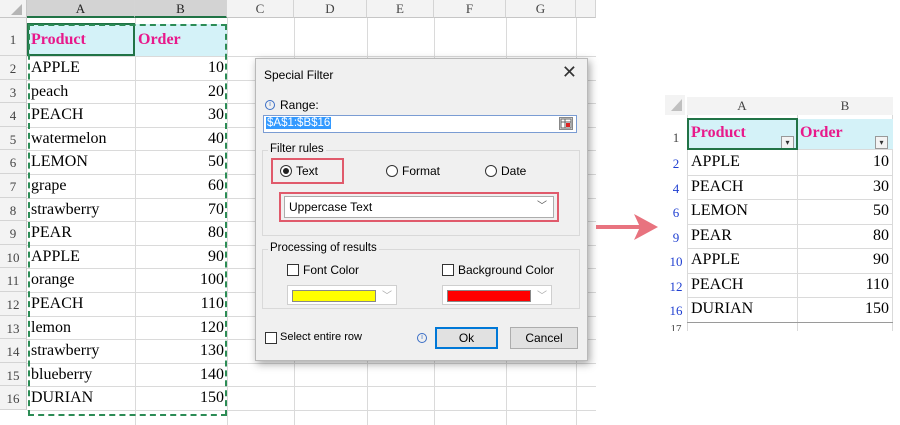 Image resolution: width=900 pixels, height=425 pixels. What do you see at coordinates (420, 124) in the screenshot?
I see `range-input: $A$1:$B$16` at bounding box center [420, 124].